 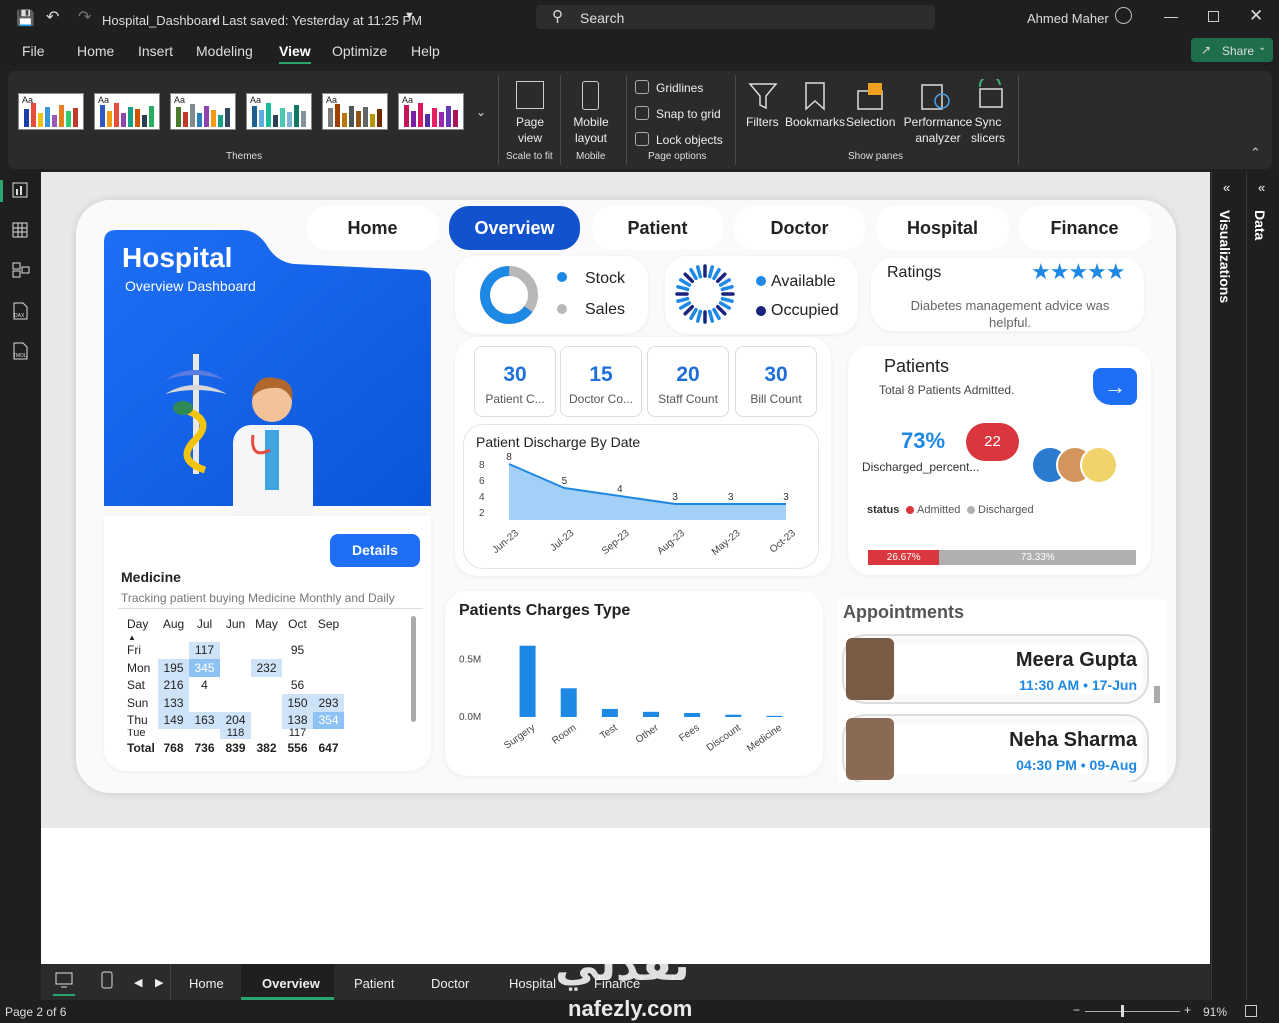 What do you see at coordinates (1122, 1011) in the screenshot?
I see `zoom-slider-thumb` at bounding box center [1122, 1011].